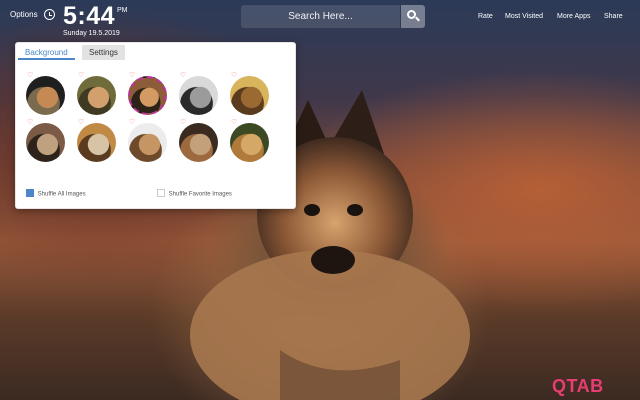 The height and width of the screenshot is (400, 640). Describe the element at coordinates (30, 193) in the screenshot. I see `shuffle-all-checkbox` at that location.